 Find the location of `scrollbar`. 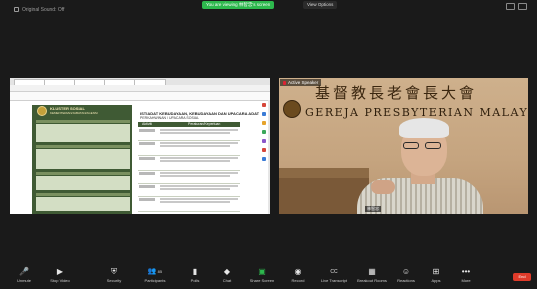

scrollbar is located at coordinates (269, 157).